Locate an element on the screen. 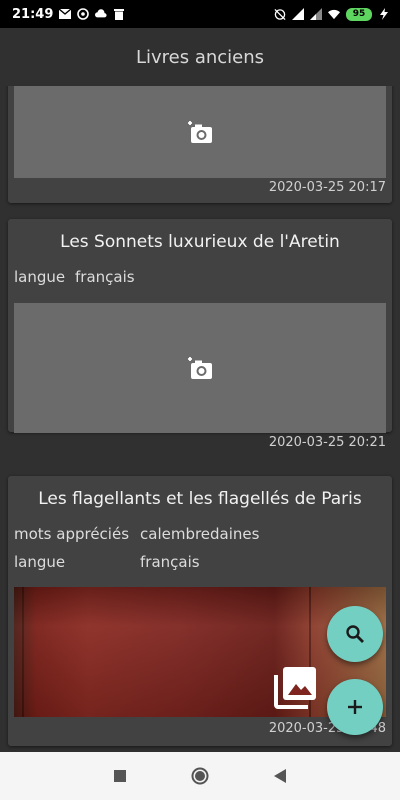 This screenshot has width=400, height=800. book-card: 2020-03-25 20:17 is located at coordinates (200, 144).